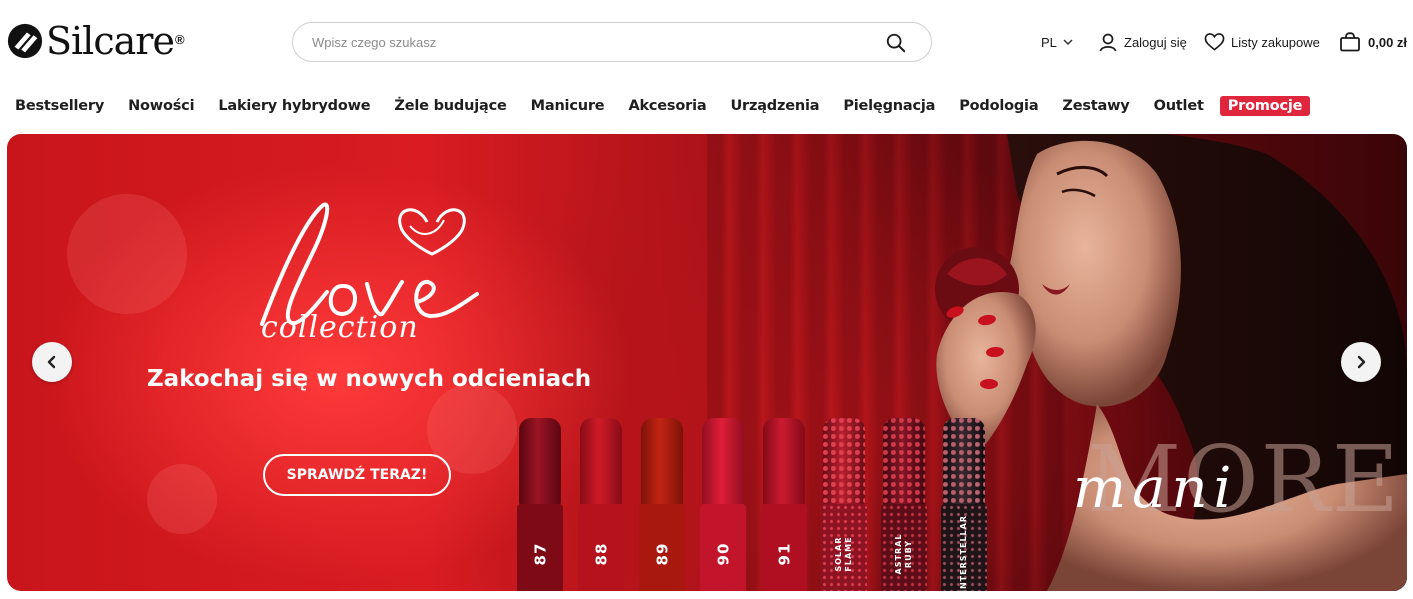 Image resolution: width=1413 pixels, height=599 pixels. What do you see at coordinates (843, 554) in the screenshot?
I see `bottle-label: SOLAR FLAME` at bounding box center [843, 554].